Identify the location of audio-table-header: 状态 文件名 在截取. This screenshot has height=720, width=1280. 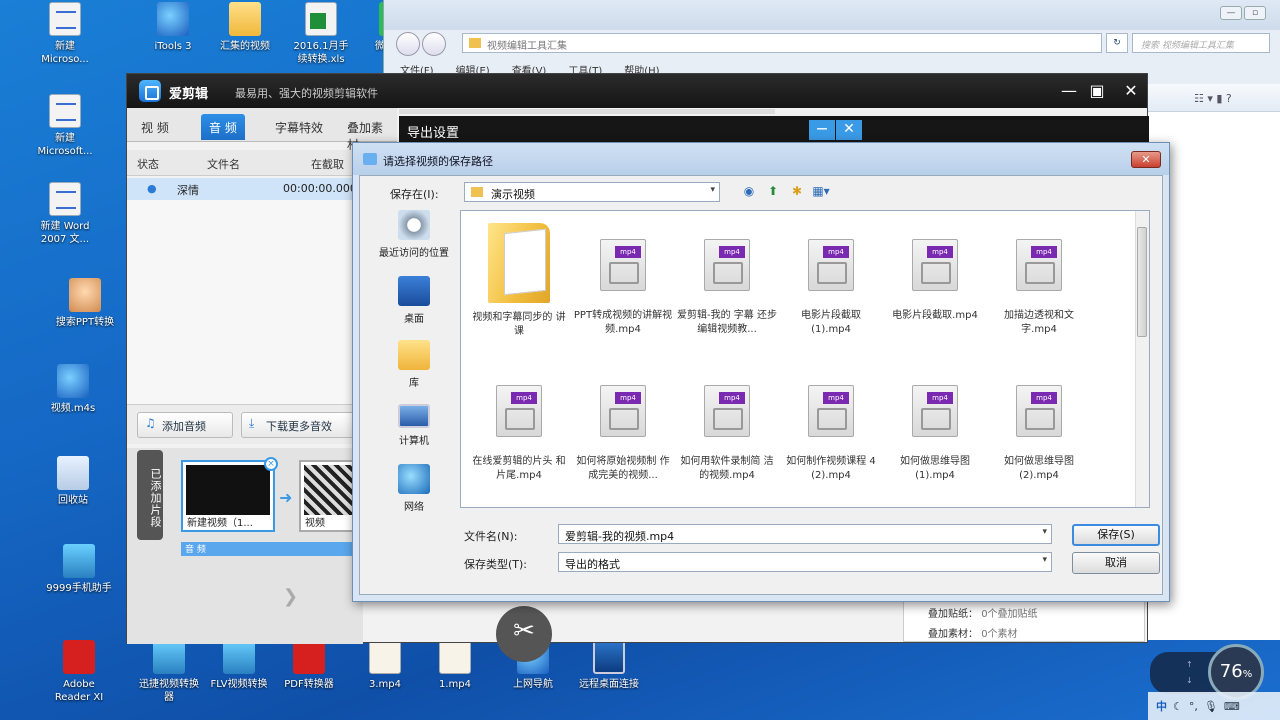
(245, 163).